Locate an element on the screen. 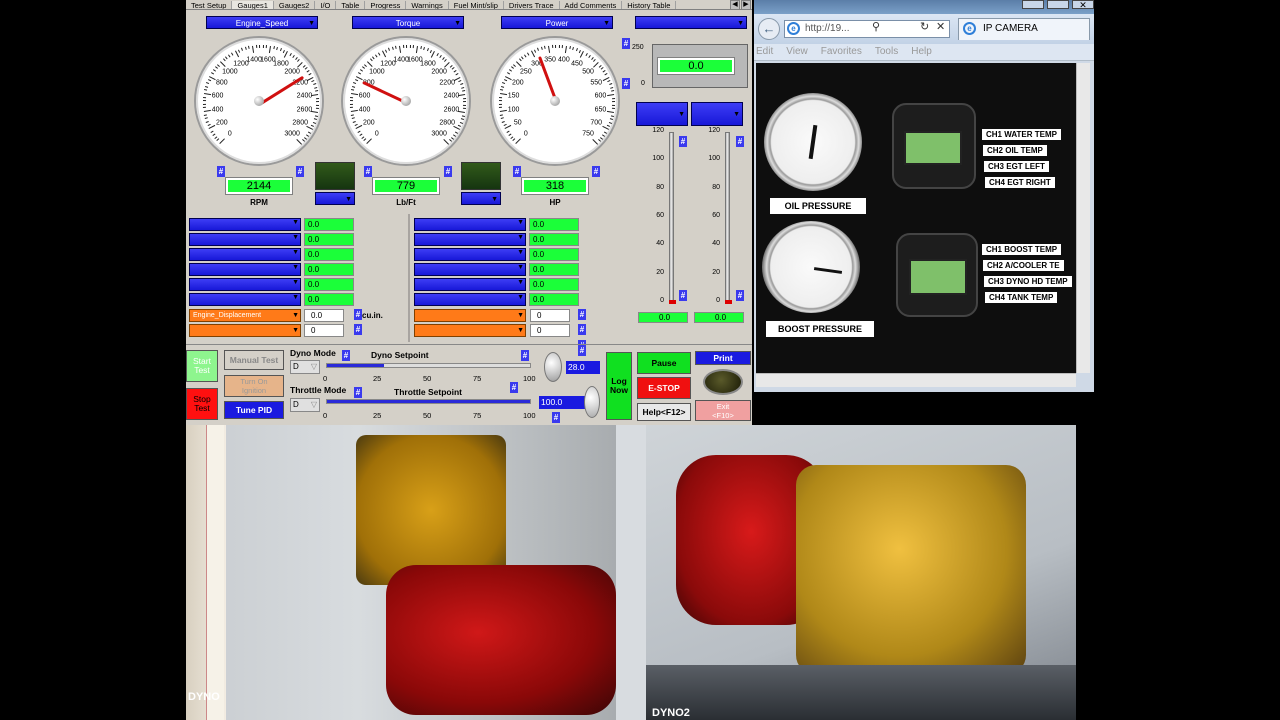 Image resolution: width=1280 pixels, height=720 pixels. vslider1-thumb is located at coordinates (672, 302).